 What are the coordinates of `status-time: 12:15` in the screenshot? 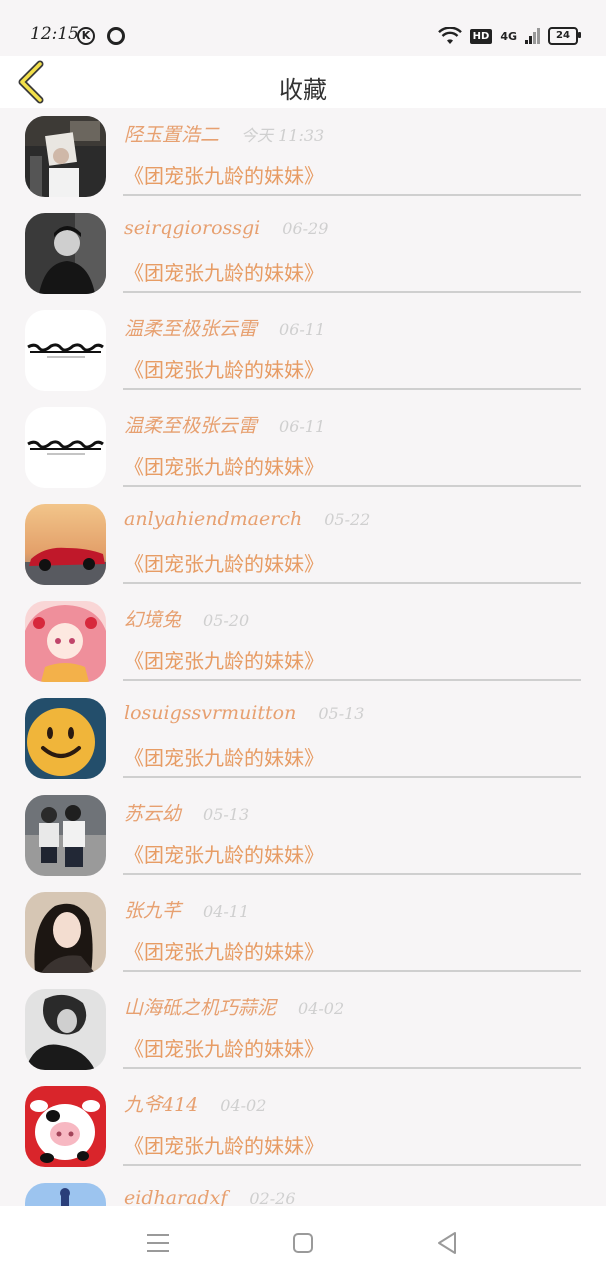 It's located at (54, 34).